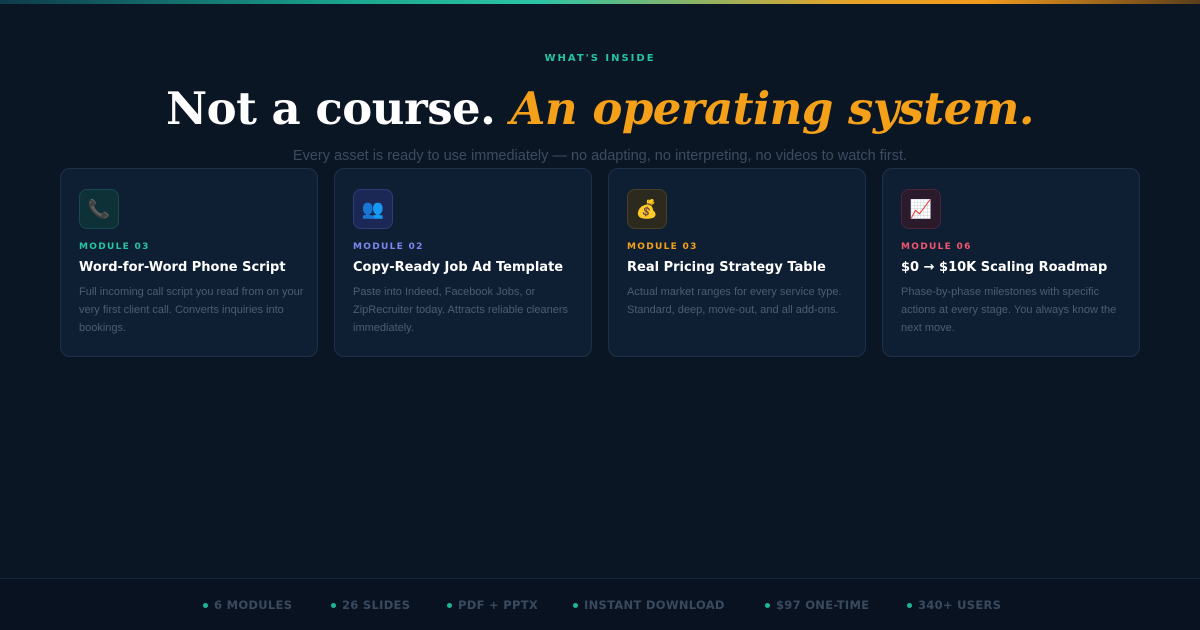 The width and height of the screenshot is (1200, 630). I want to click on section-headline: Not a course. An operating system., so click(600, 108).